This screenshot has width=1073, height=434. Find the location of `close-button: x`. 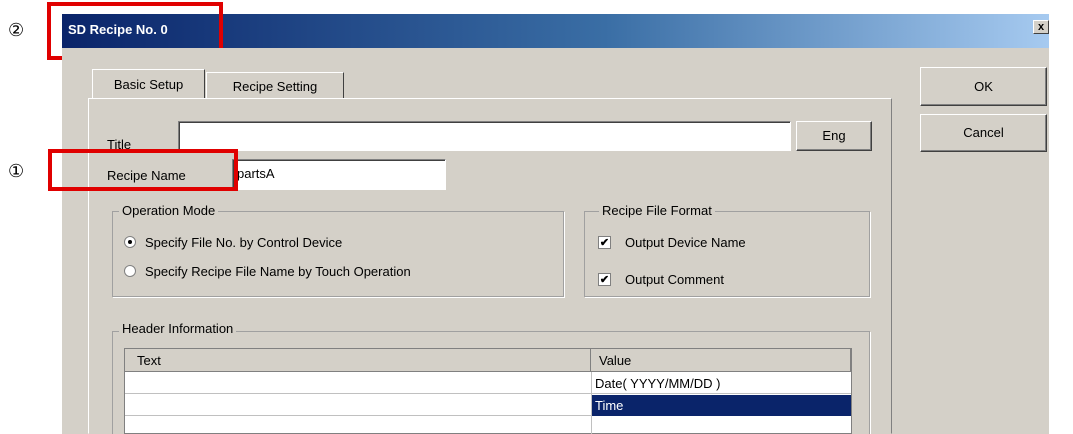

close-button: x is located at coordinates (1041, 27).